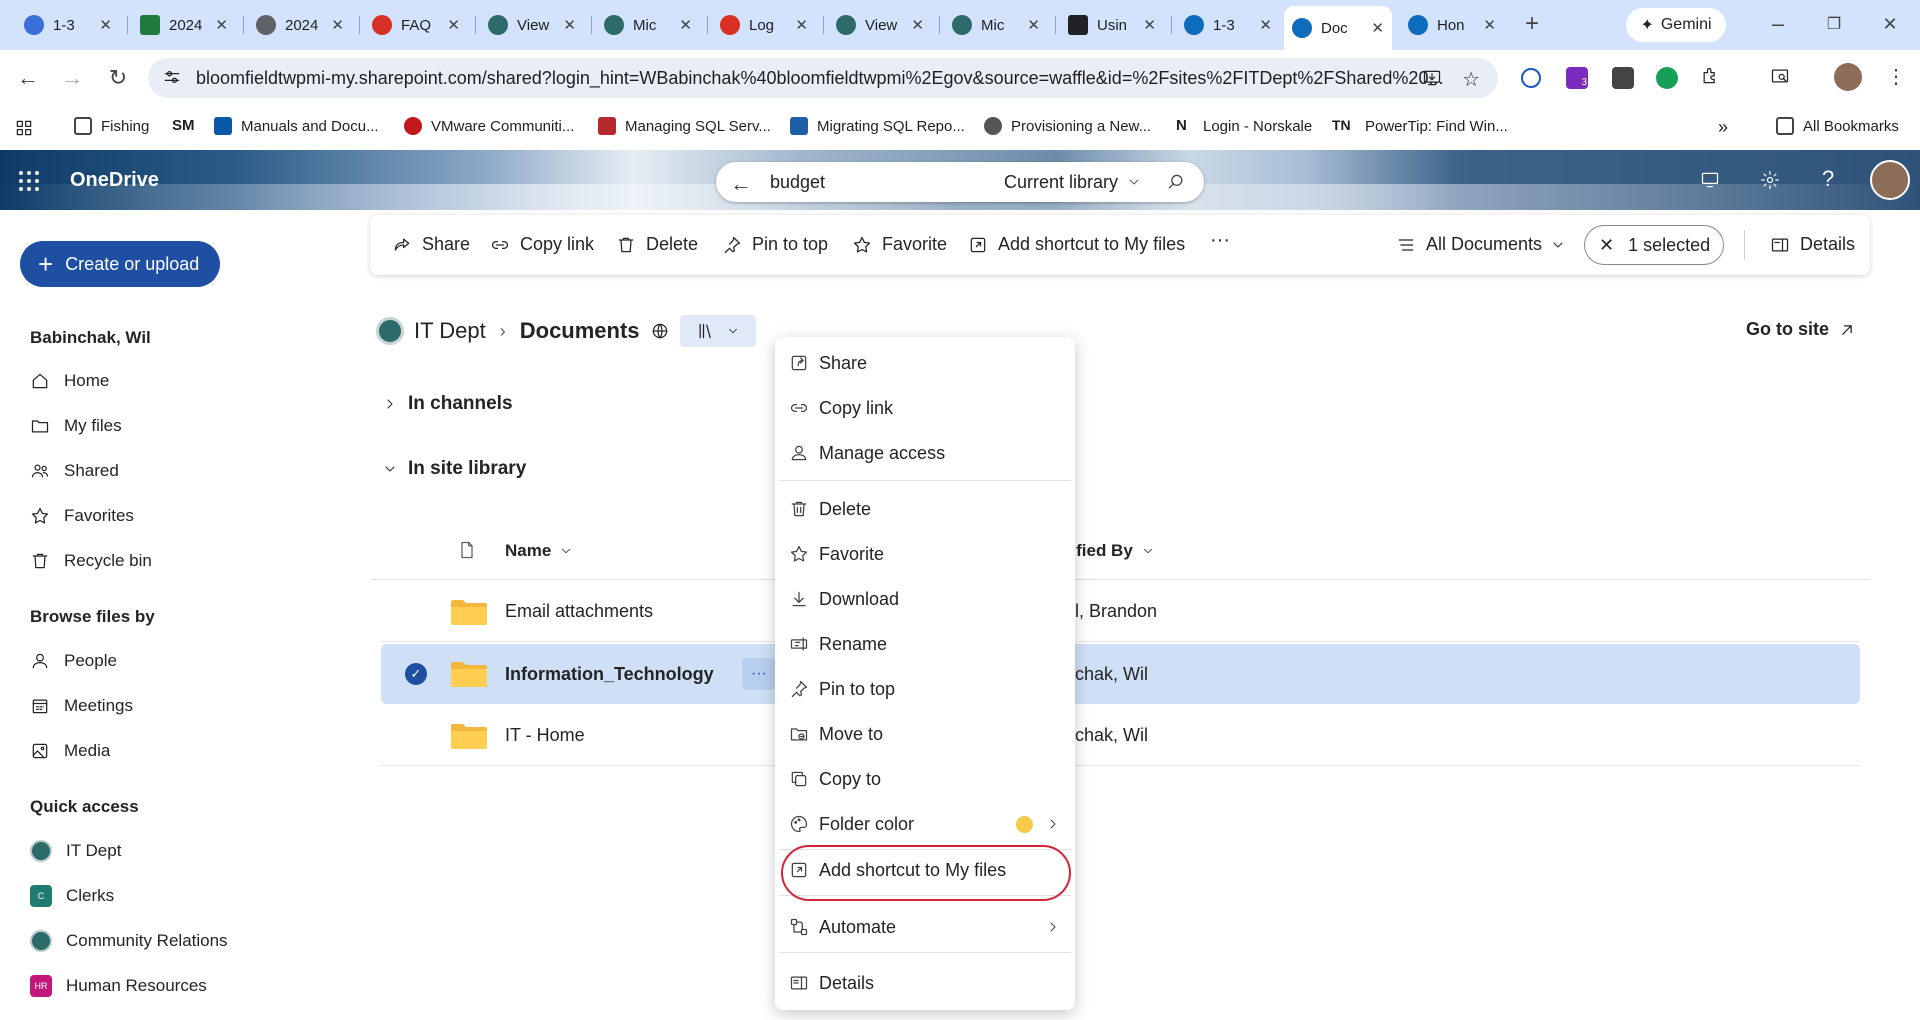 This screenshot has height=1020, width=1920. Describe the element at coordinates (545, 735) in the screenshot. I see `file-name: IT - Home` at that location.